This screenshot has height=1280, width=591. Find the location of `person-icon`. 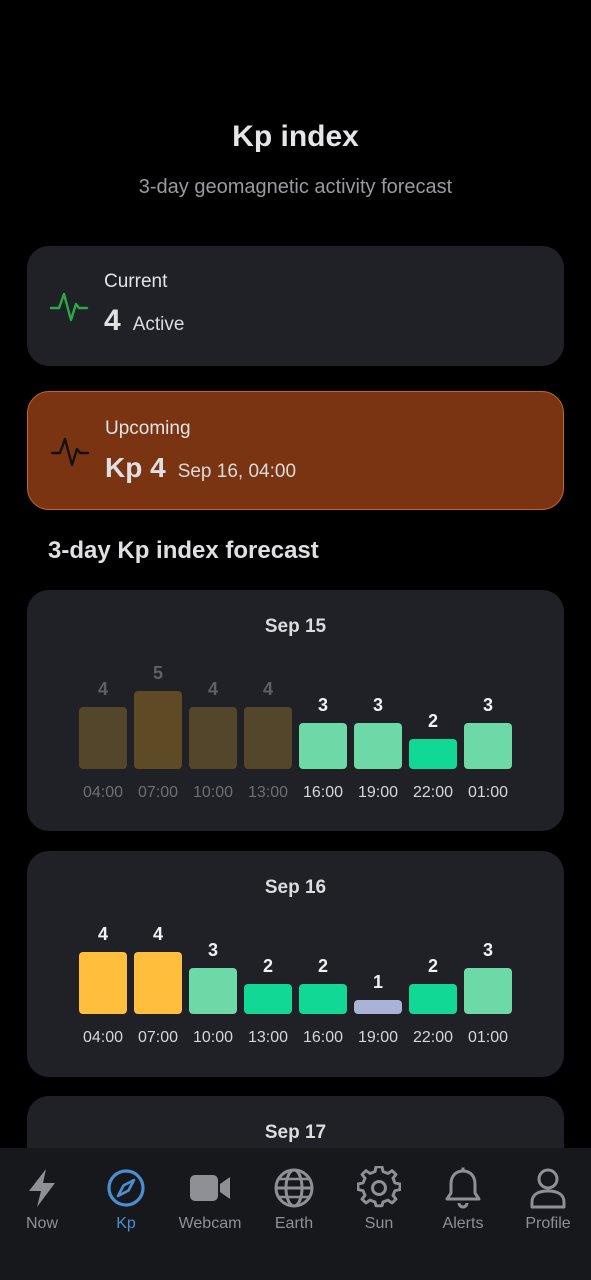

person-icon is located at coordinates (548, 1188).